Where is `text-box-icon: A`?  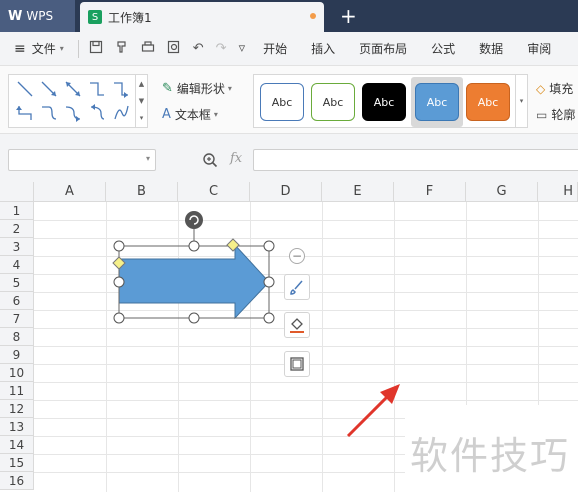 text-box-icon: A is located at coordinates (166, 114).